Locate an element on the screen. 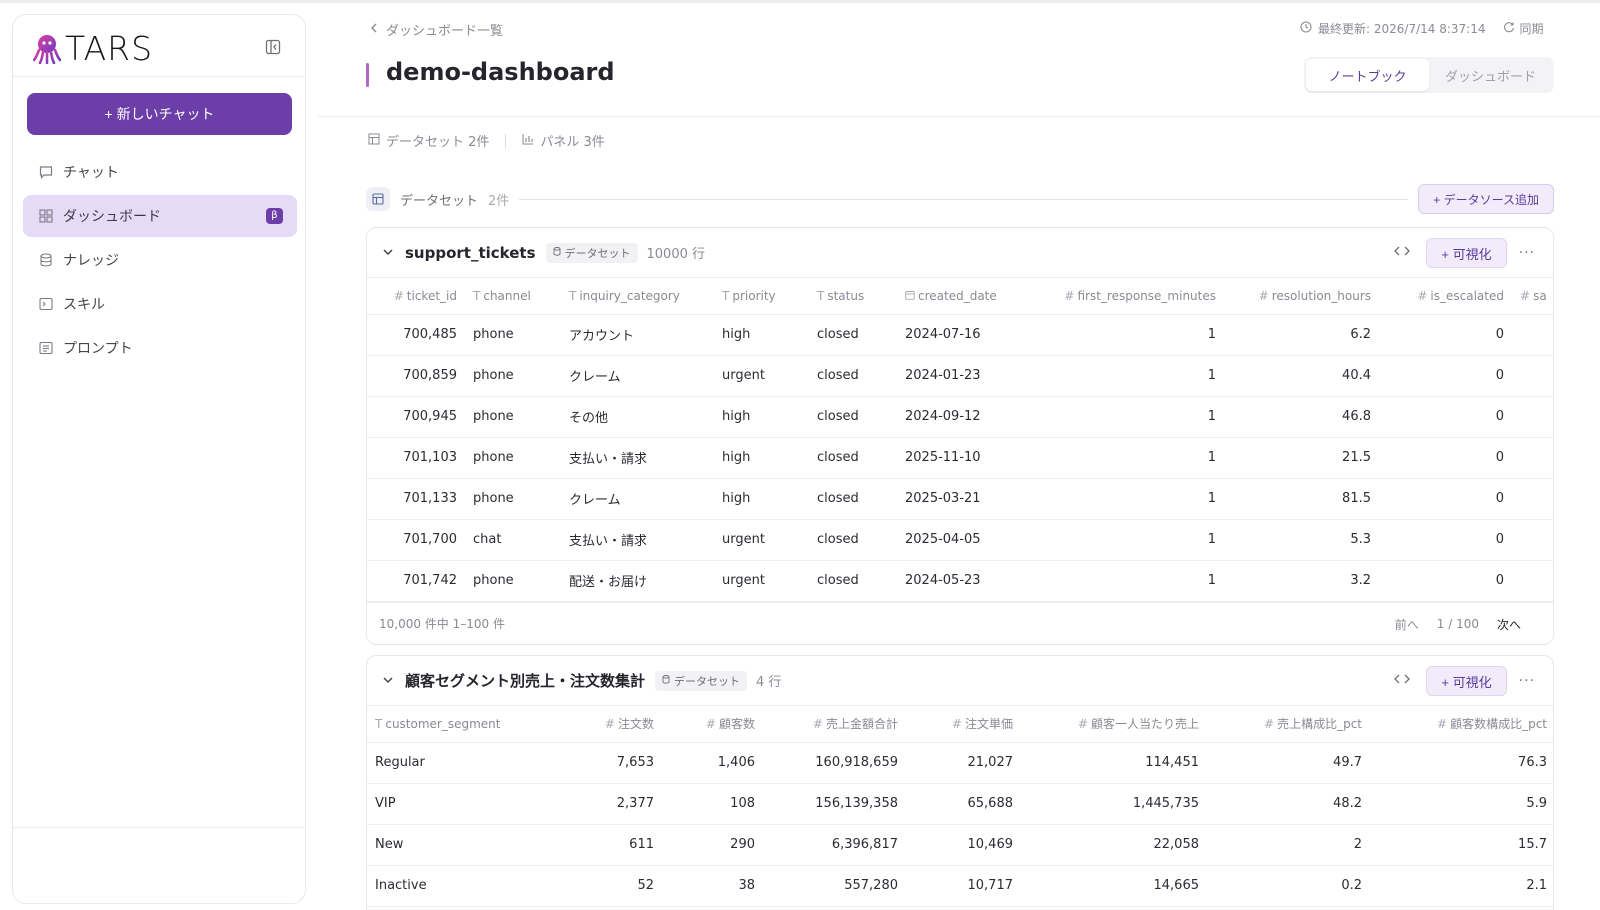 The width and height of the screenshot is (1600, 910). column-header: # 売上金額合計 is located at coordinates (834, 724).